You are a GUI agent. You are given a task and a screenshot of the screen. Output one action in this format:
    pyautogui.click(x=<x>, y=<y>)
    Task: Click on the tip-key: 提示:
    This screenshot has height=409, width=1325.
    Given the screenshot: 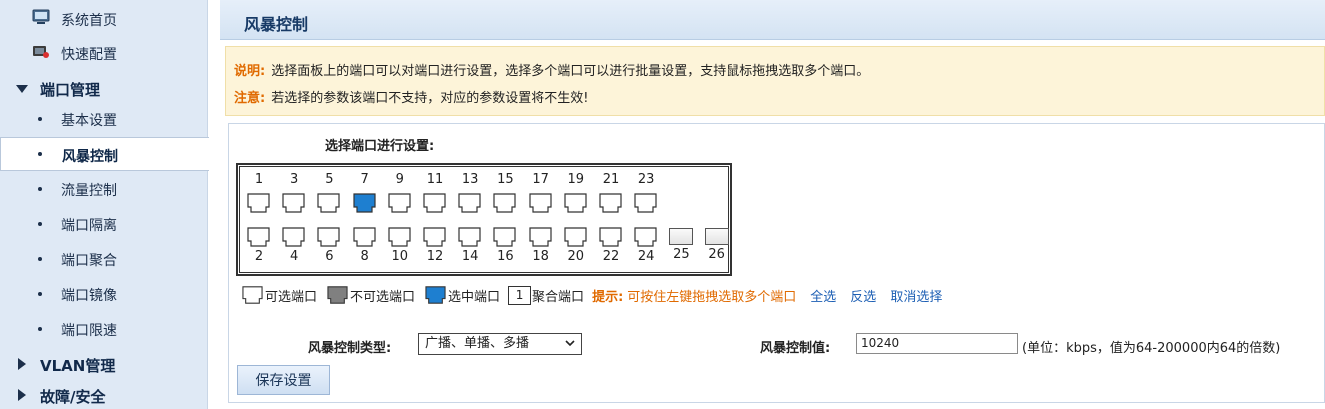 What is the action you would take?
    pyautogui.click(x=608, y=297)
    